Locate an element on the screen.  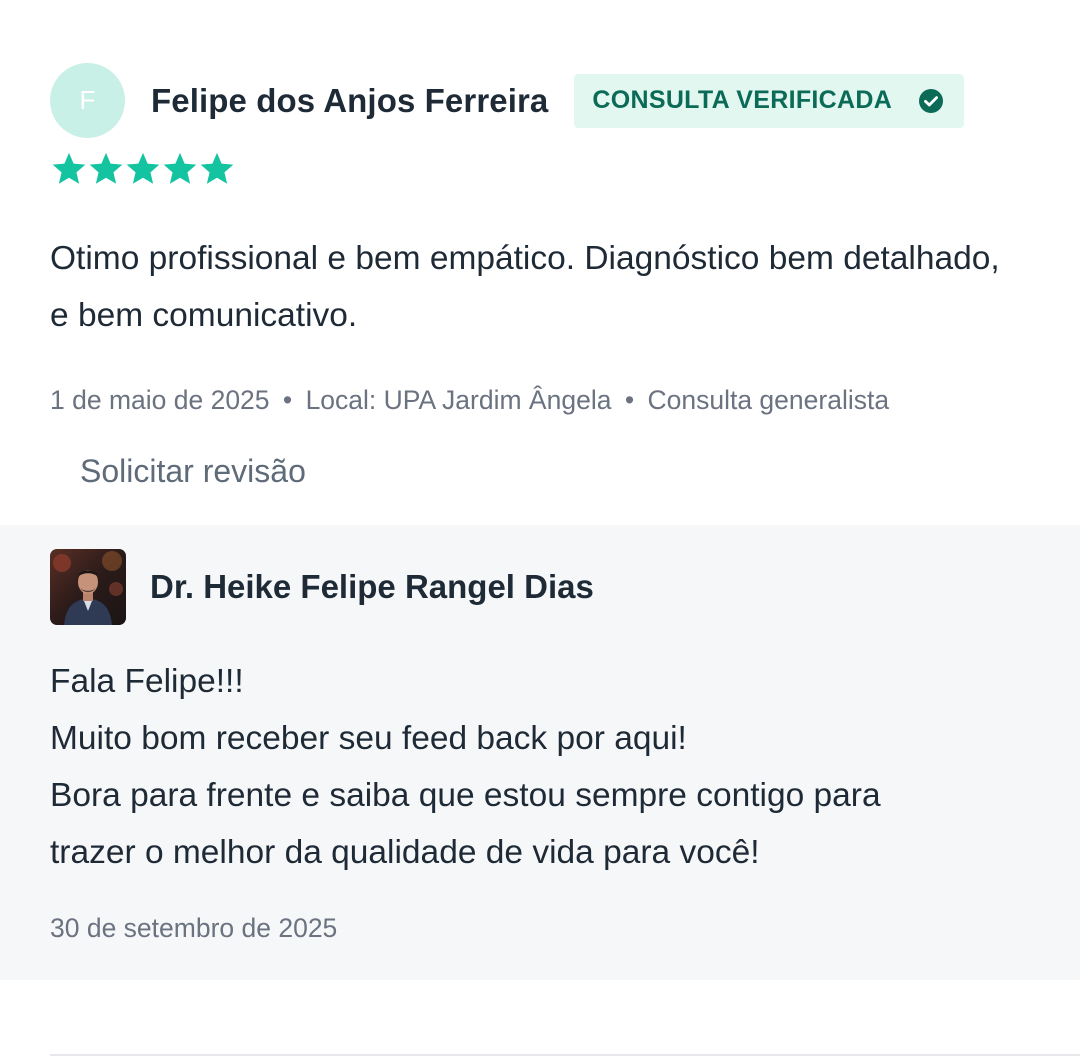
verified-badge: CONSULTA VERIFICADA is located at coordinates (769, 100).